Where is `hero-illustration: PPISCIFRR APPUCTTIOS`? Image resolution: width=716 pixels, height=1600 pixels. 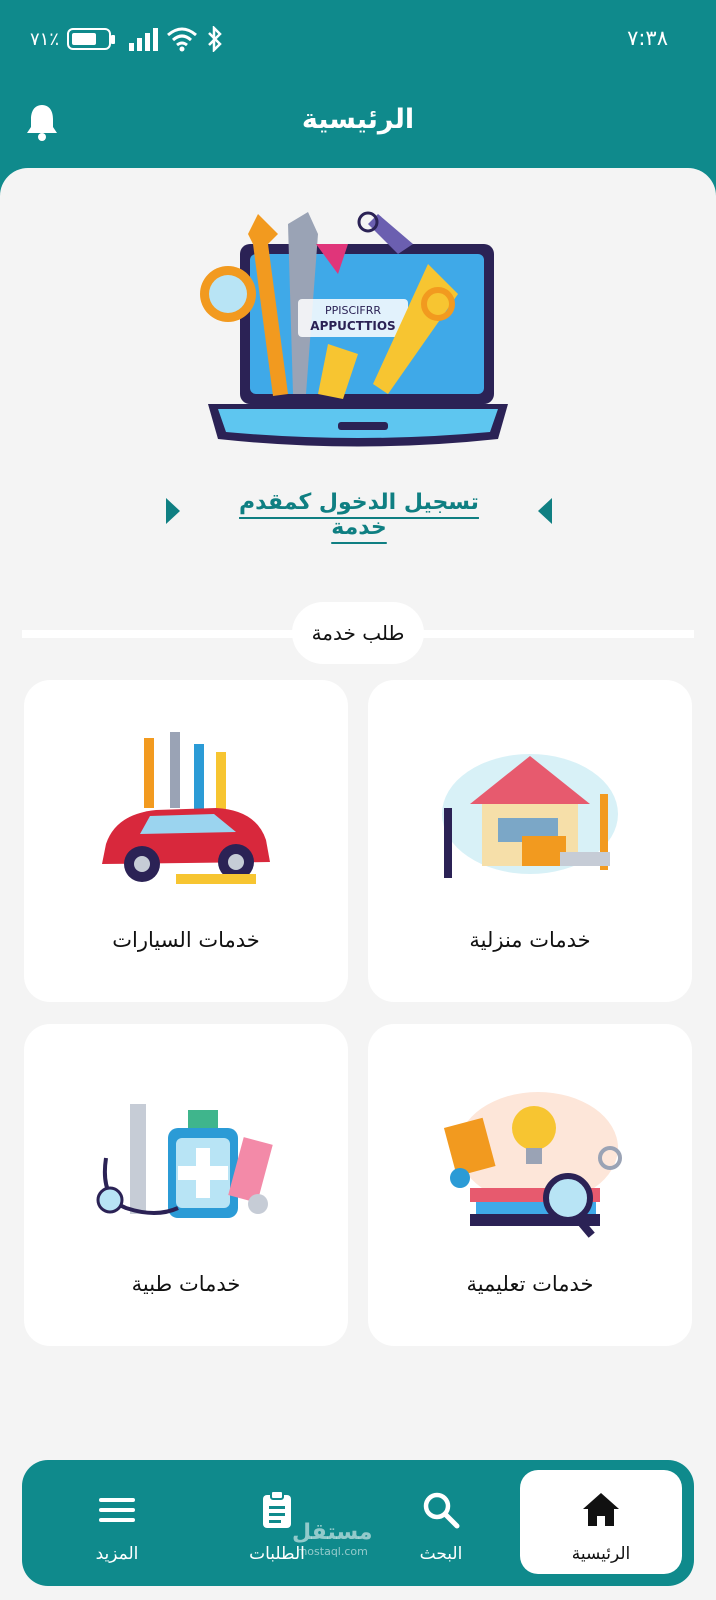 hero-illustration: PPISCIFRR APPUCTTIOS is located at coordinates (354, 329).